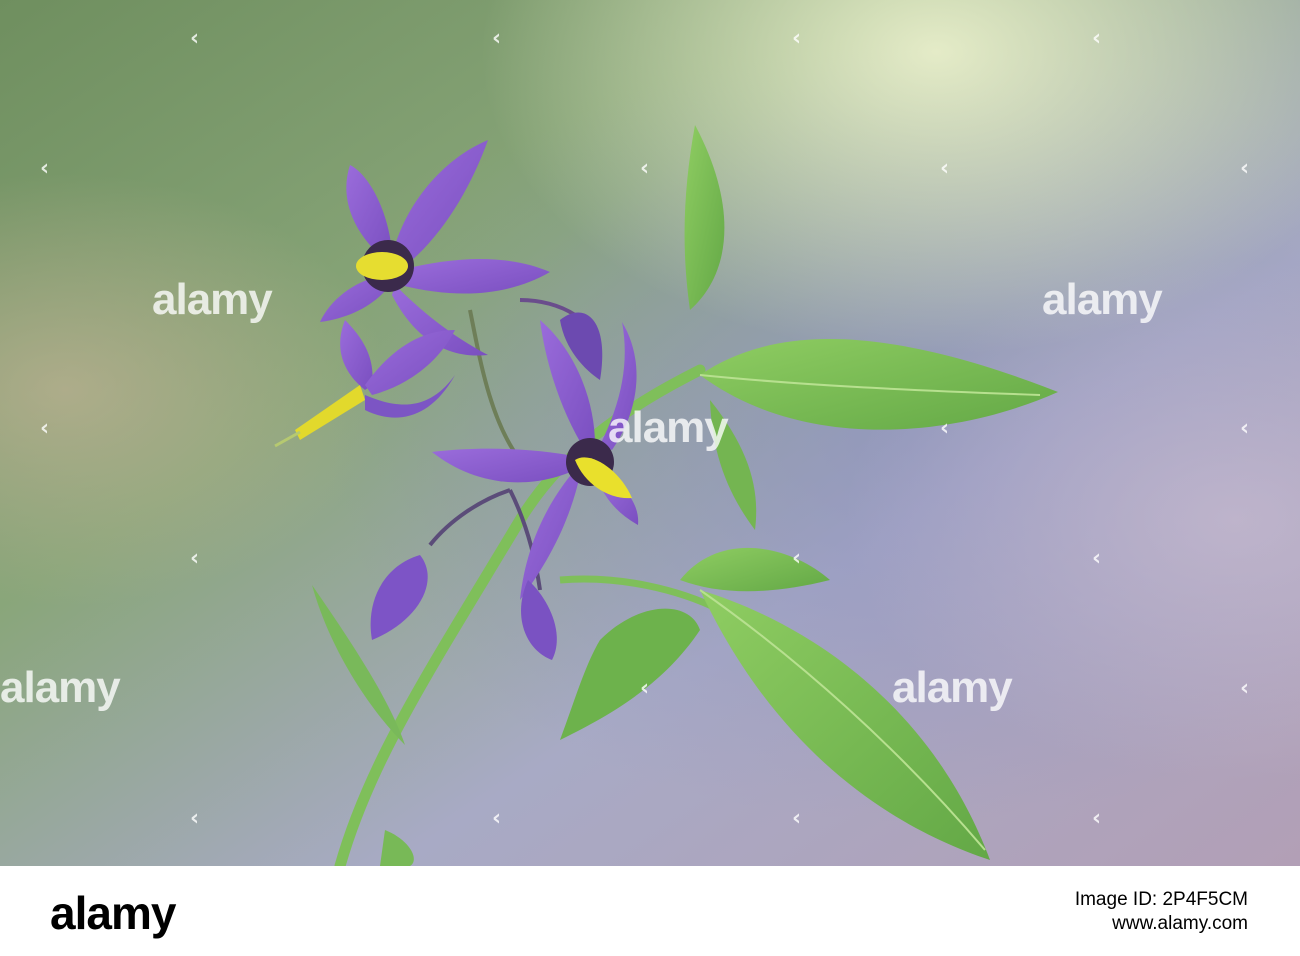 The image size is (1300, 956). I want to click on image-id: Image ID: 2P4F5CM, so click(1161, 899).